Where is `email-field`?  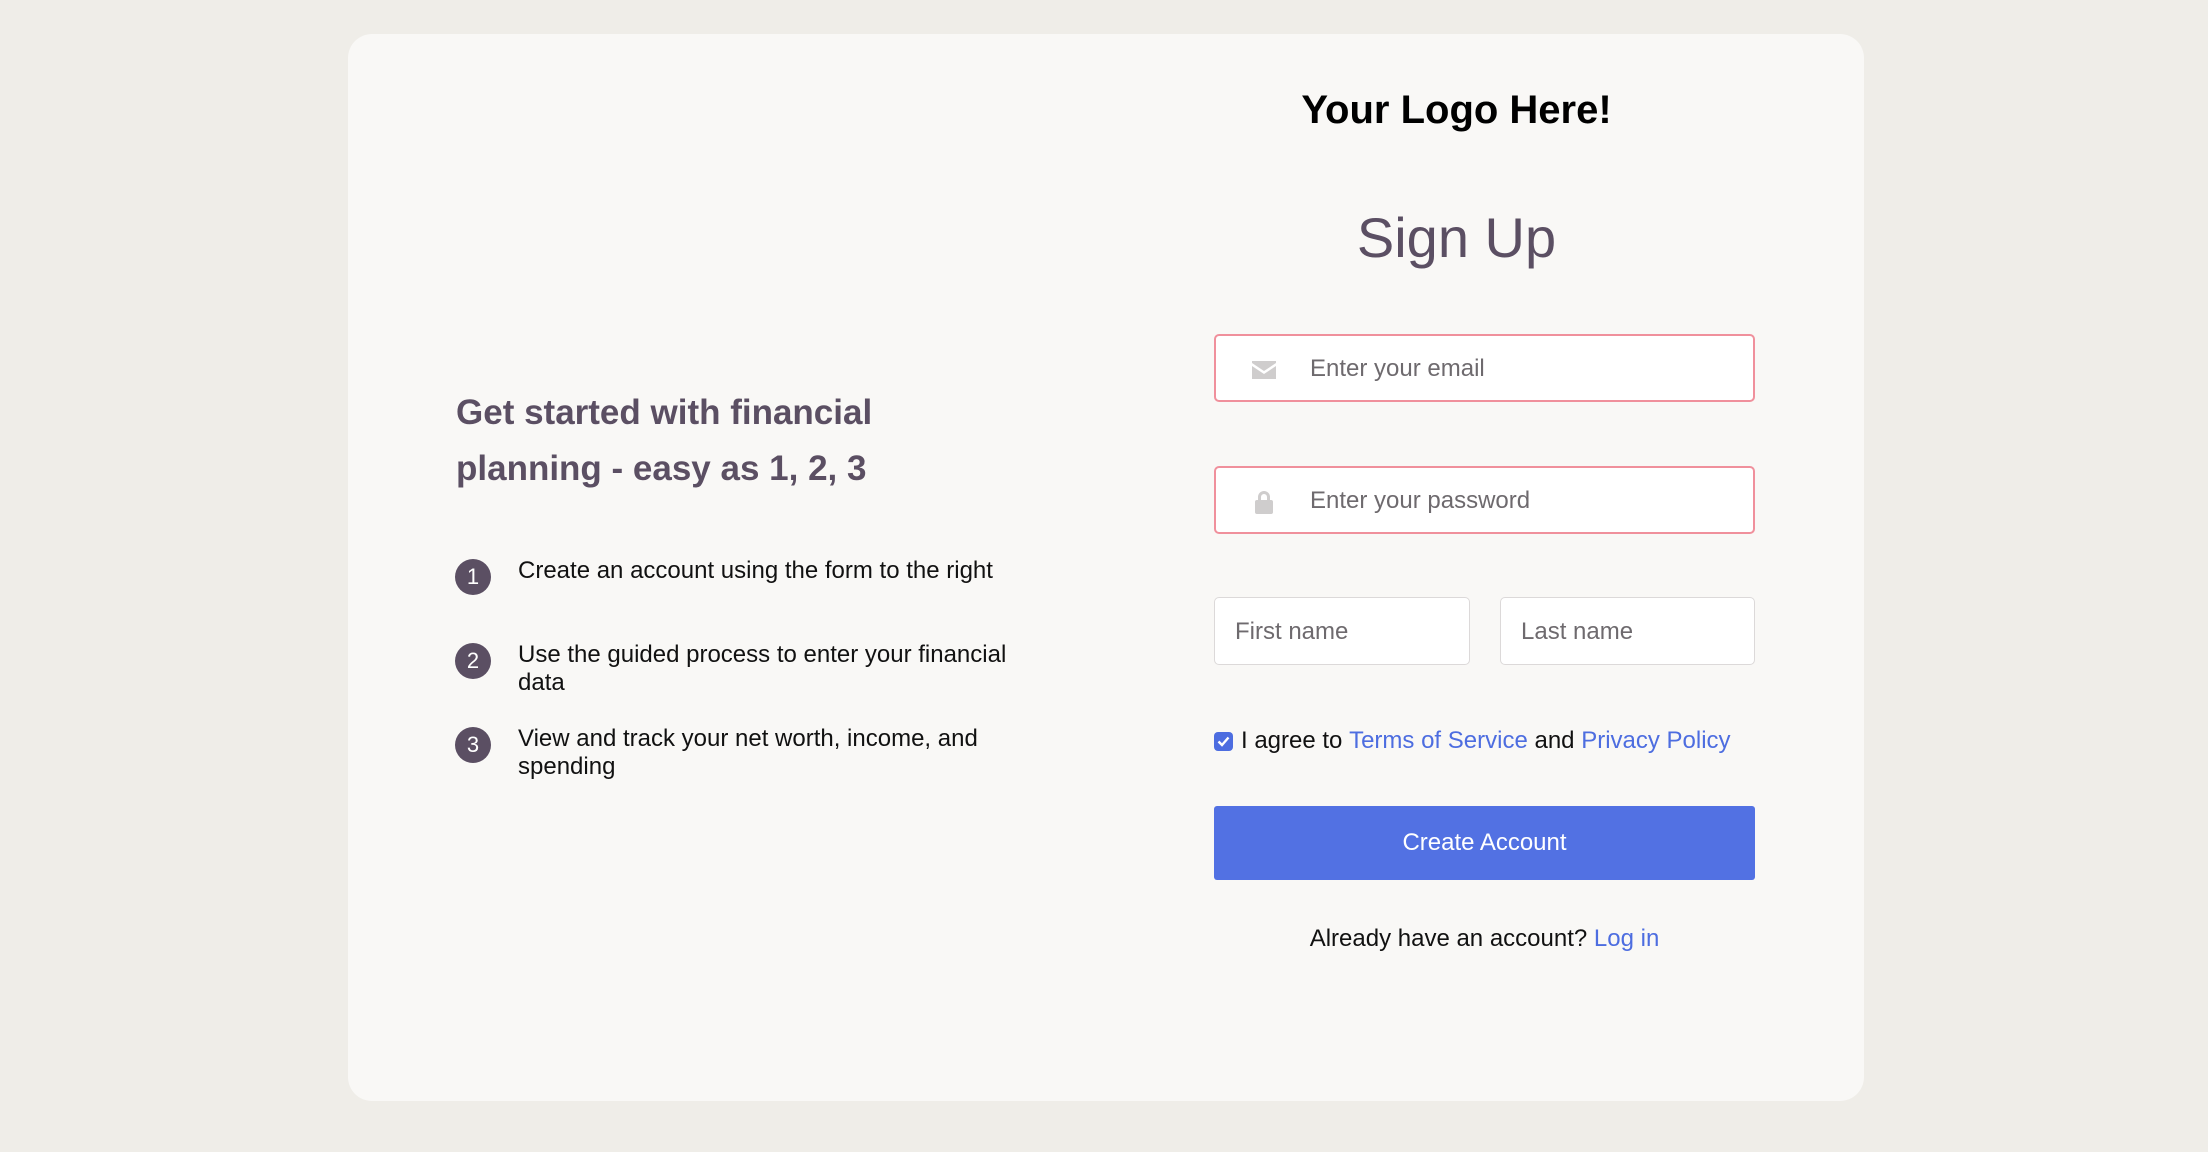
email-field is located at coordinates (1484, 368).